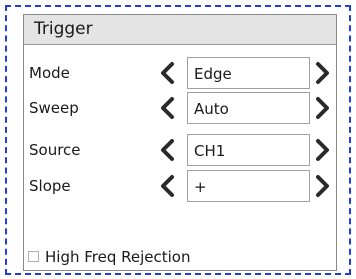 The image size is (356, 279). What do you see at coordinates (180, 108) in the screenshot?
I see `sweep-row: Sweep Auto` at bounding box center [180, 108].